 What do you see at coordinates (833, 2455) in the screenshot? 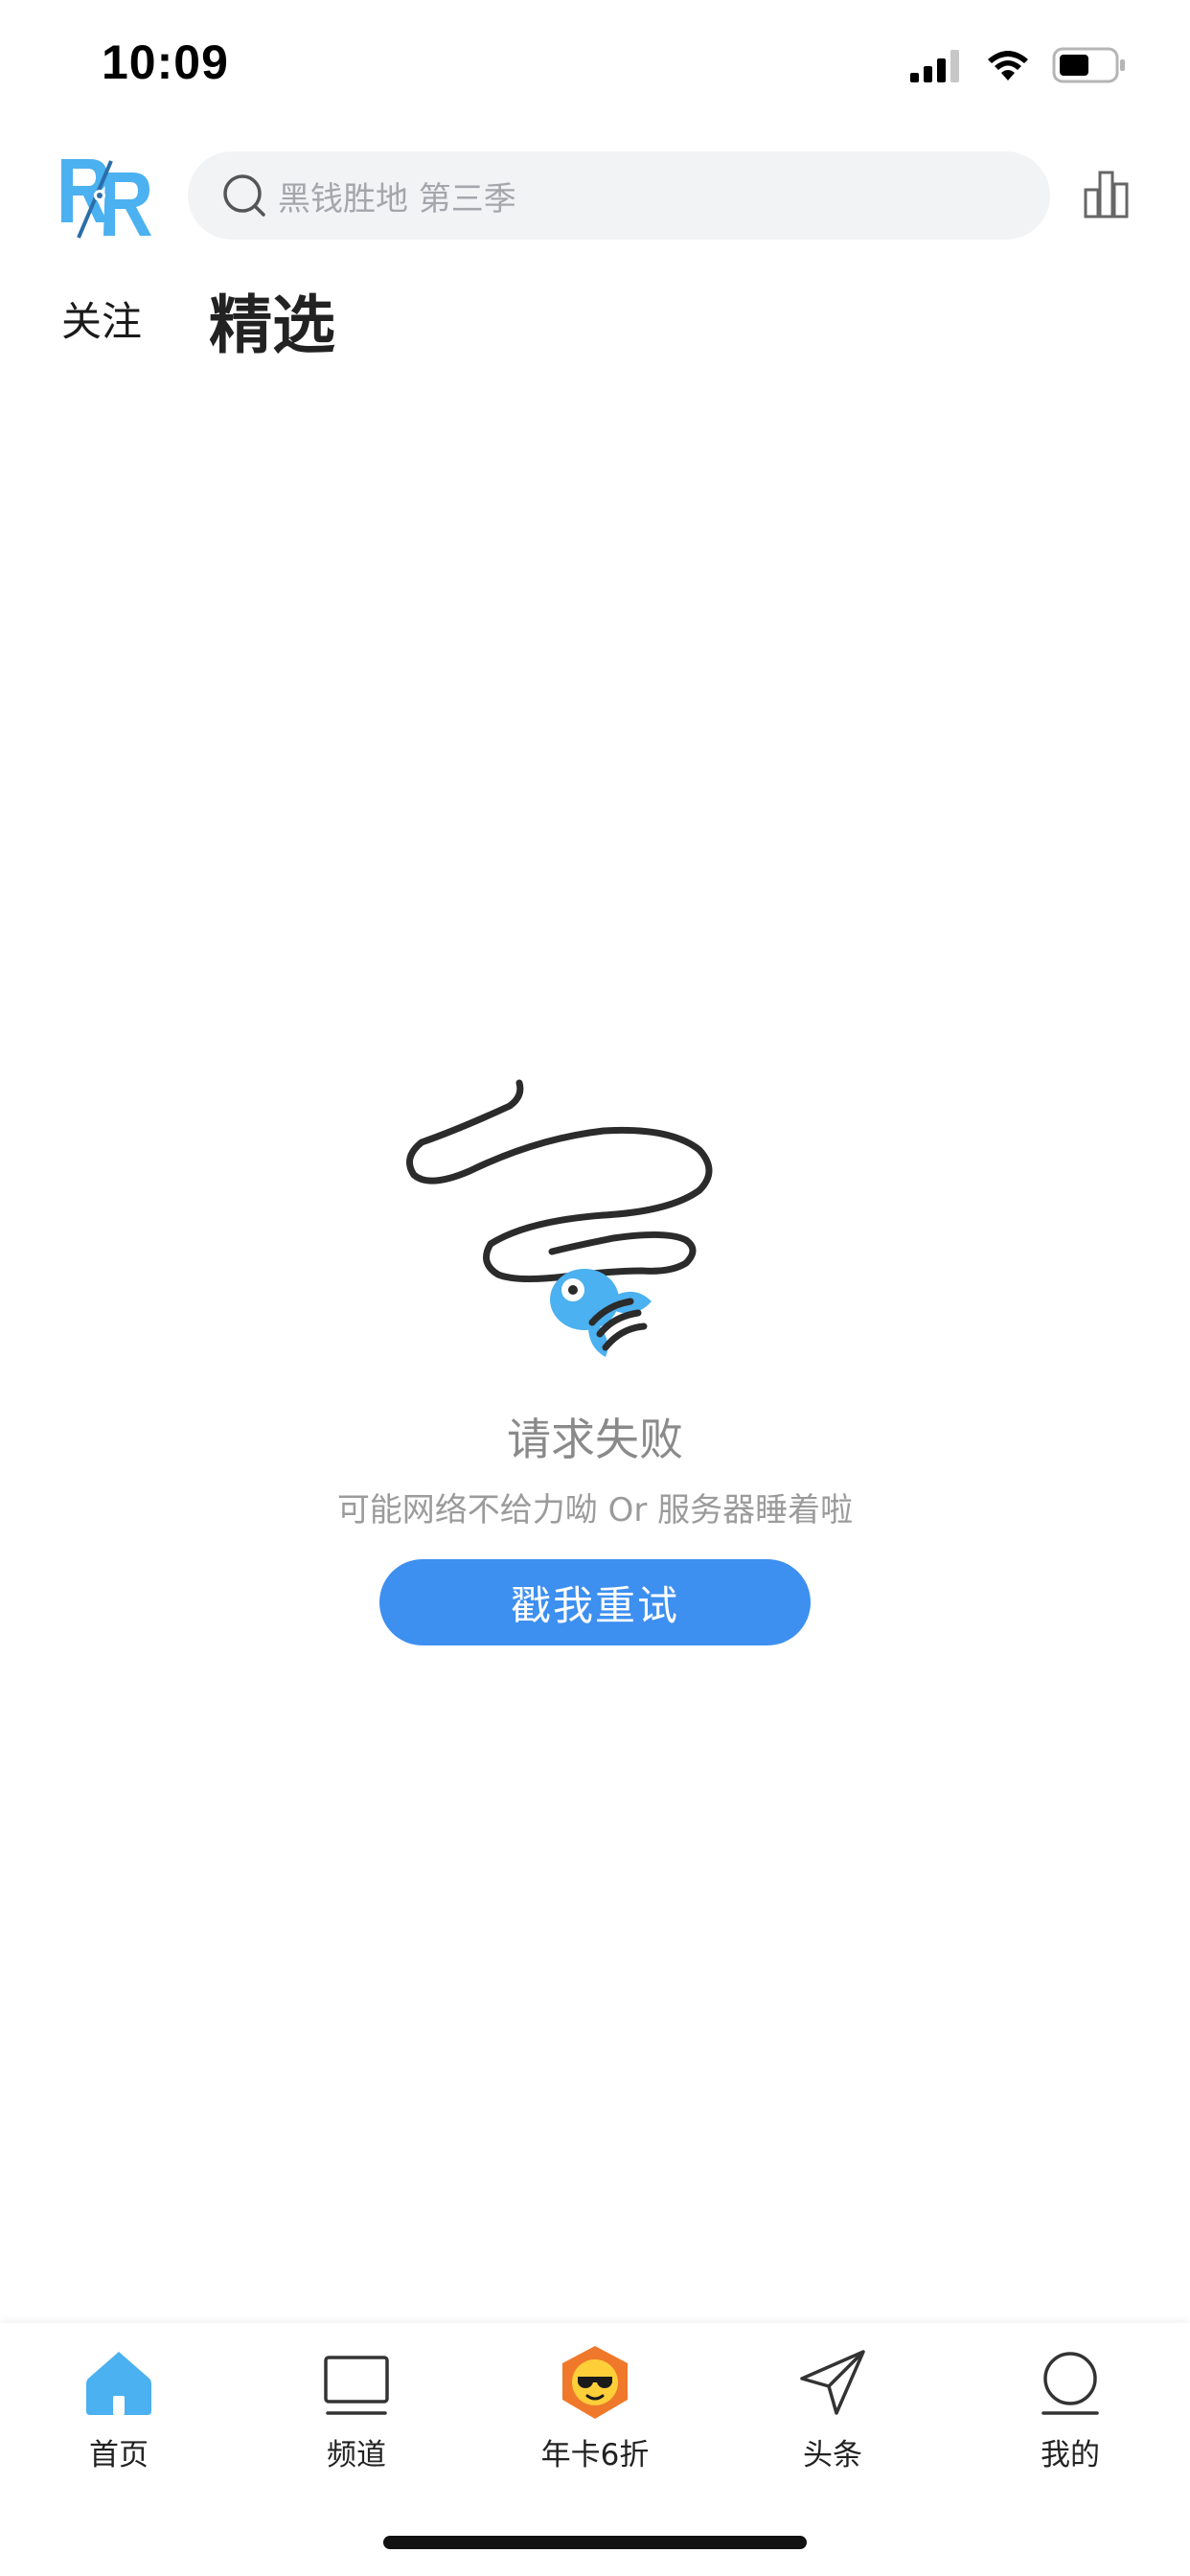
I see `tabbar-label-headlines: 头条` at bounding box center [833, 2455].